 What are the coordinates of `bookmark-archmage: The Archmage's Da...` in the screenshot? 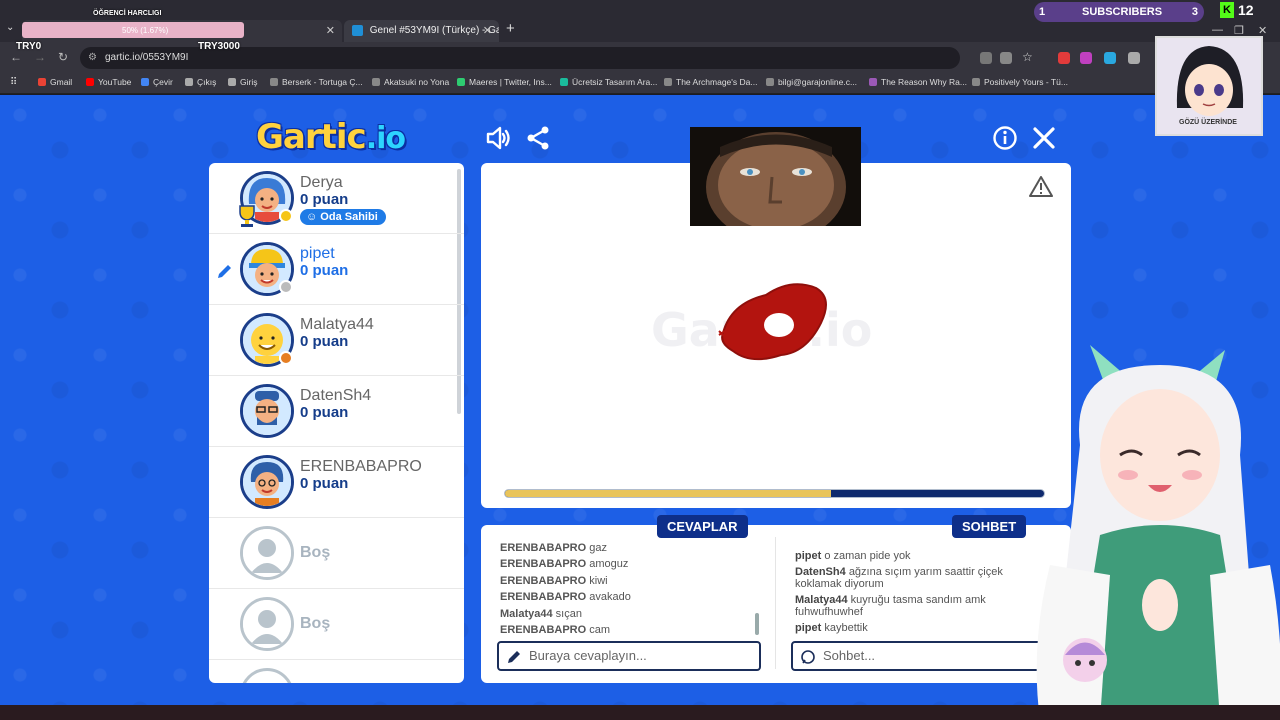 It's located at (710, 82).